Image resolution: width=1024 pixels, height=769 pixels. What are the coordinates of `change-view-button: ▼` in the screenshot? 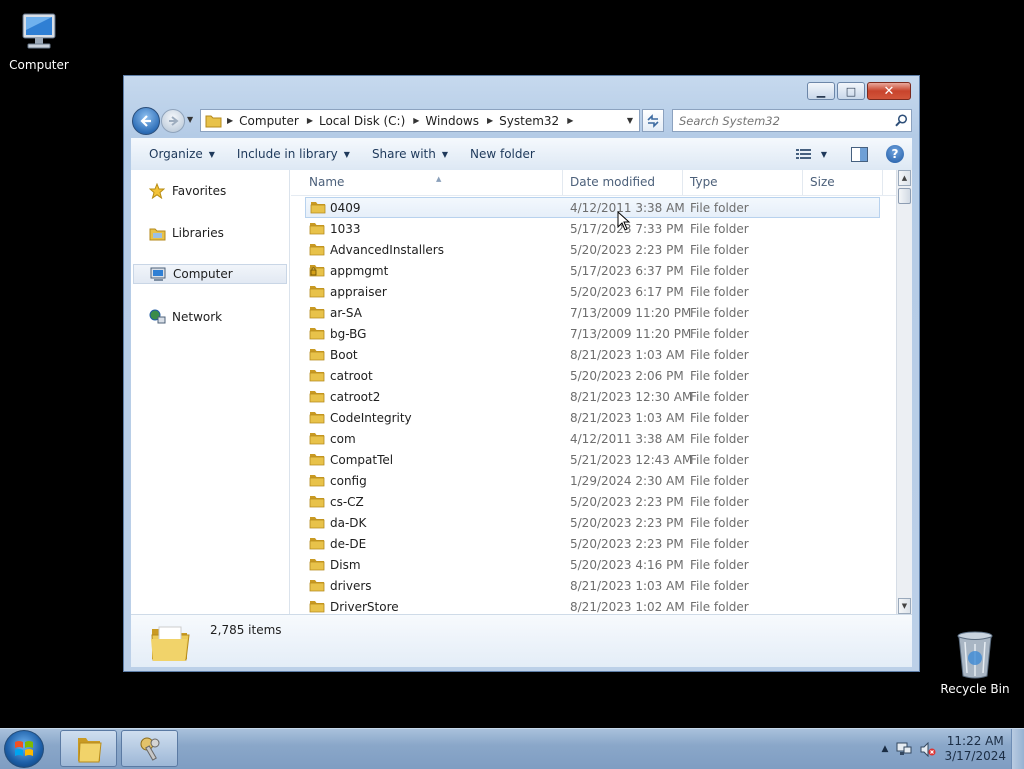 It's located at (811, 154).